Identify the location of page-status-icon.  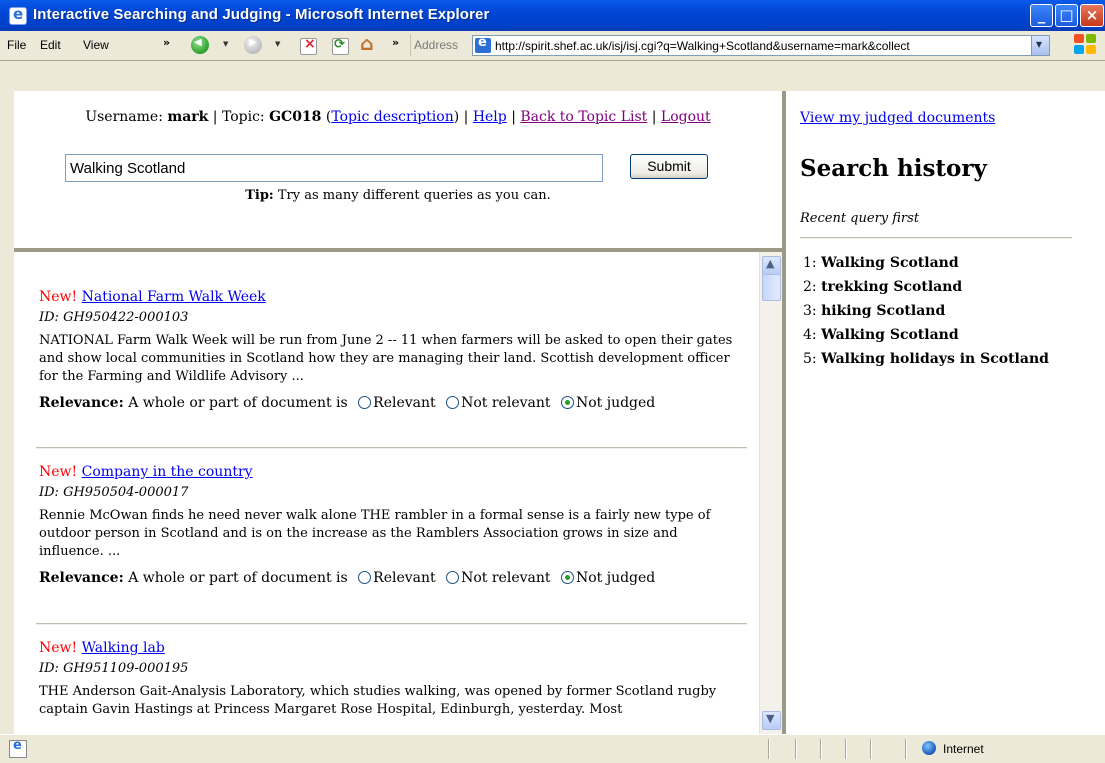
(18, 748).